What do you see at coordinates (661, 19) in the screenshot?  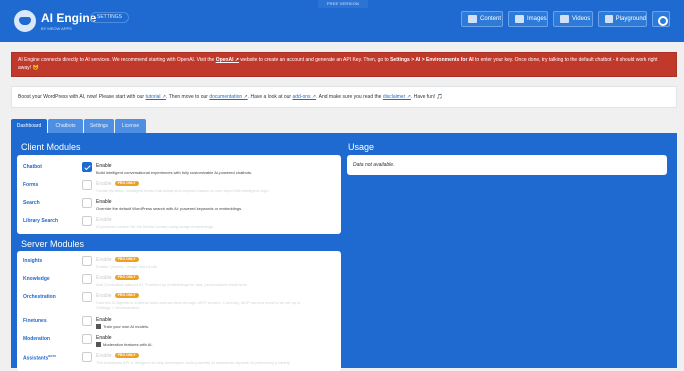 I see `wrench-icon` at bounding box center [661, 19].